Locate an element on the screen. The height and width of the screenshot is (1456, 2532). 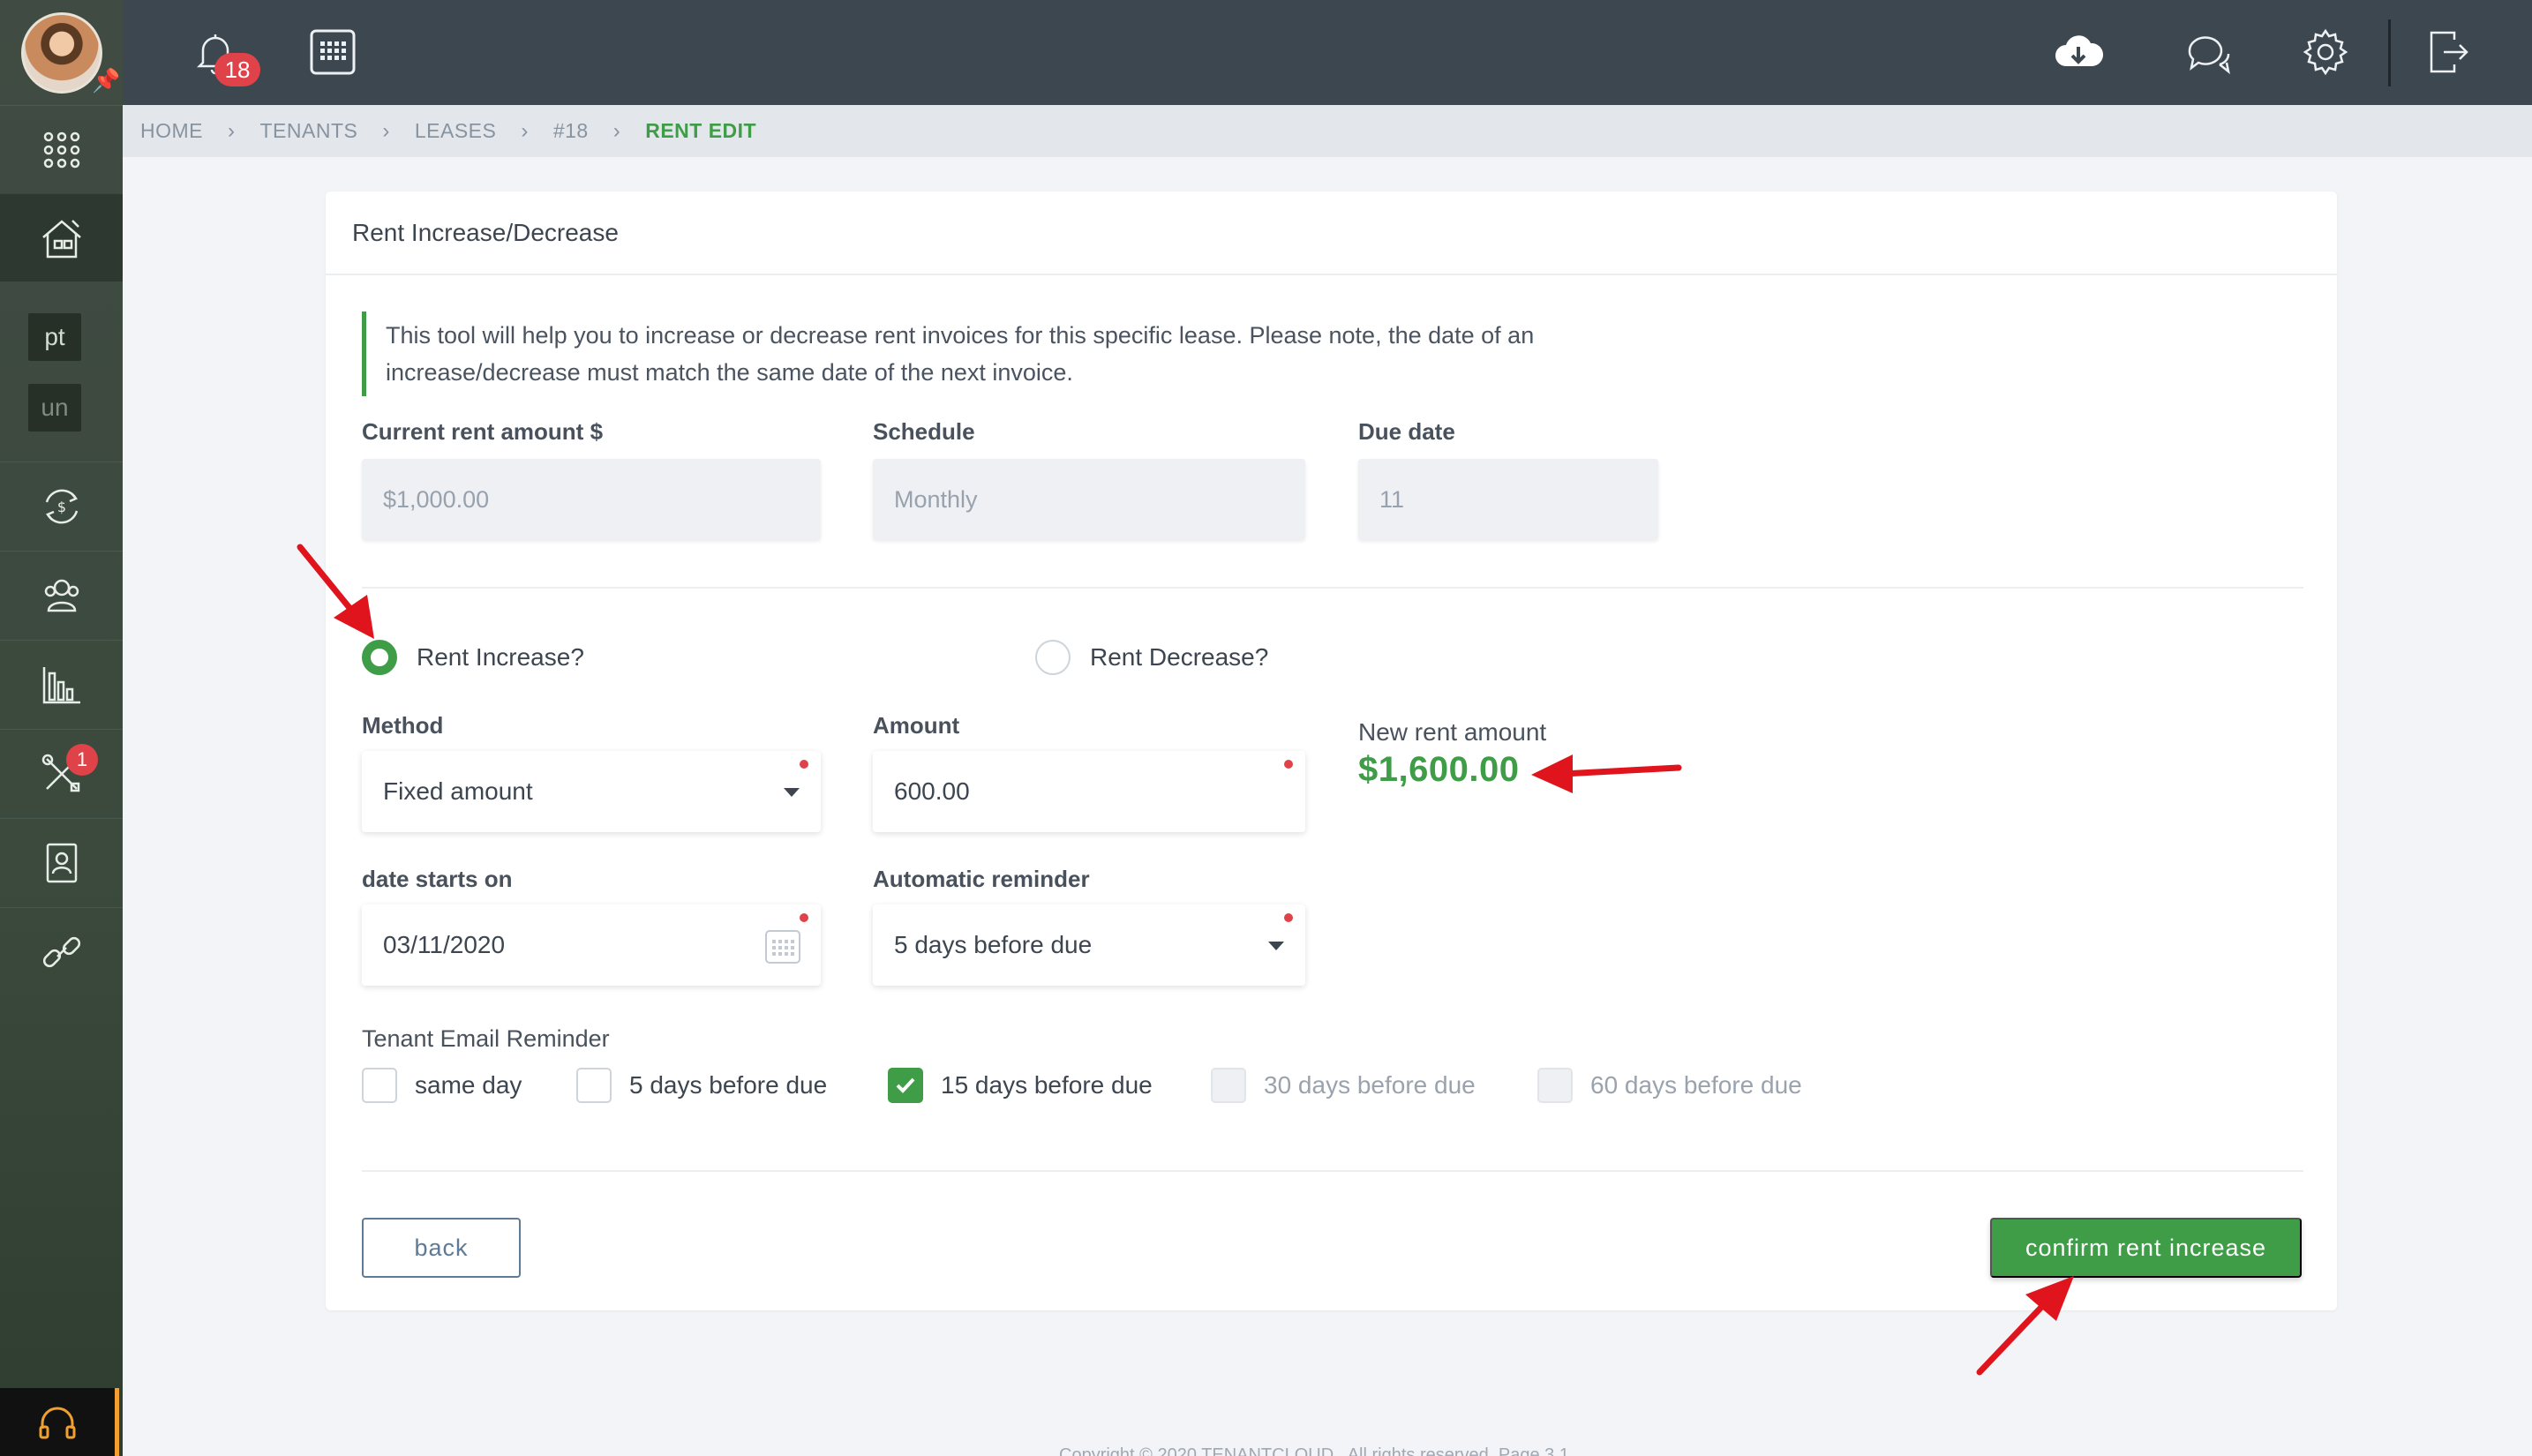
date-starts-label: date starts on is located at coordinates (438, 879).